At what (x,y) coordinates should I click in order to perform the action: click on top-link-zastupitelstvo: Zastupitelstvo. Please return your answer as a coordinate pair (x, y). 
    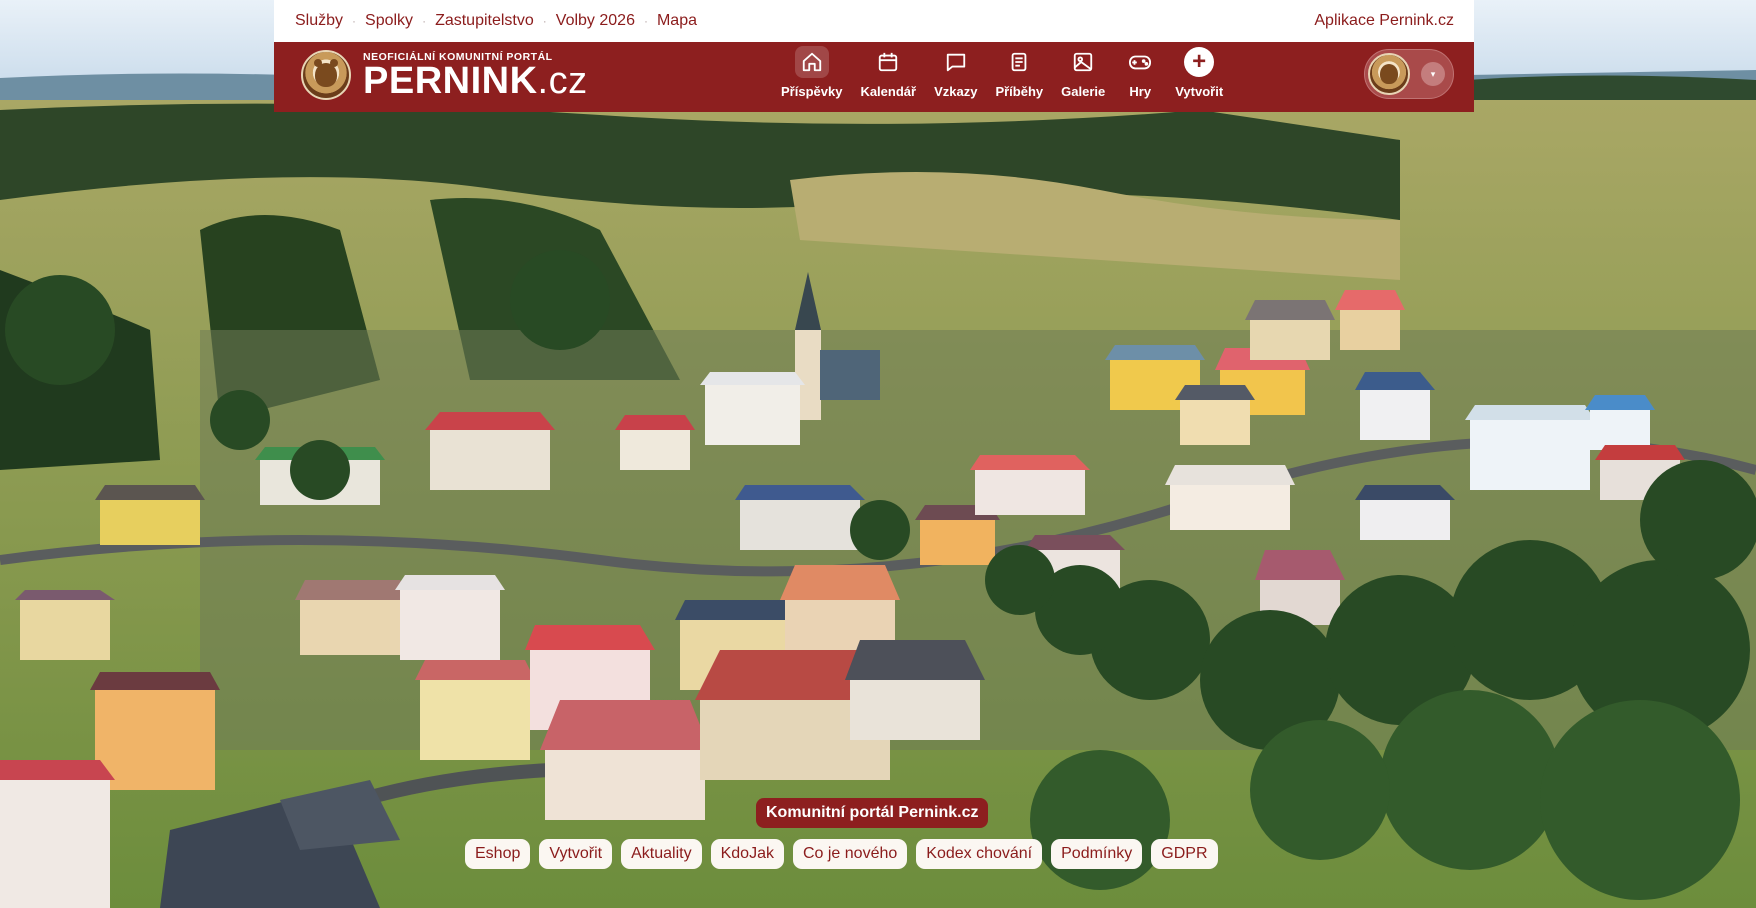
    Looking at the image, I should click on (484, 21).